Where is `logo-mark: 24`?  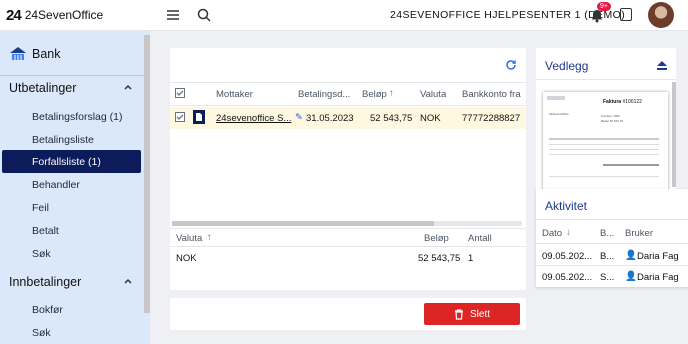
logo-mark: 24 is located at coordinates (14, 15).